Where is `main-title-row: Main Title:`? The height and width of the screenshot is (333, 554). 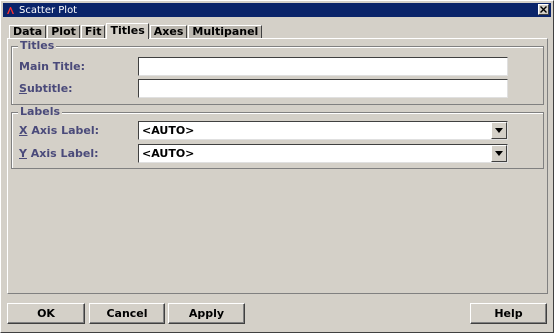
main-title-row: Main Title: is located at coordinates (277, 67).